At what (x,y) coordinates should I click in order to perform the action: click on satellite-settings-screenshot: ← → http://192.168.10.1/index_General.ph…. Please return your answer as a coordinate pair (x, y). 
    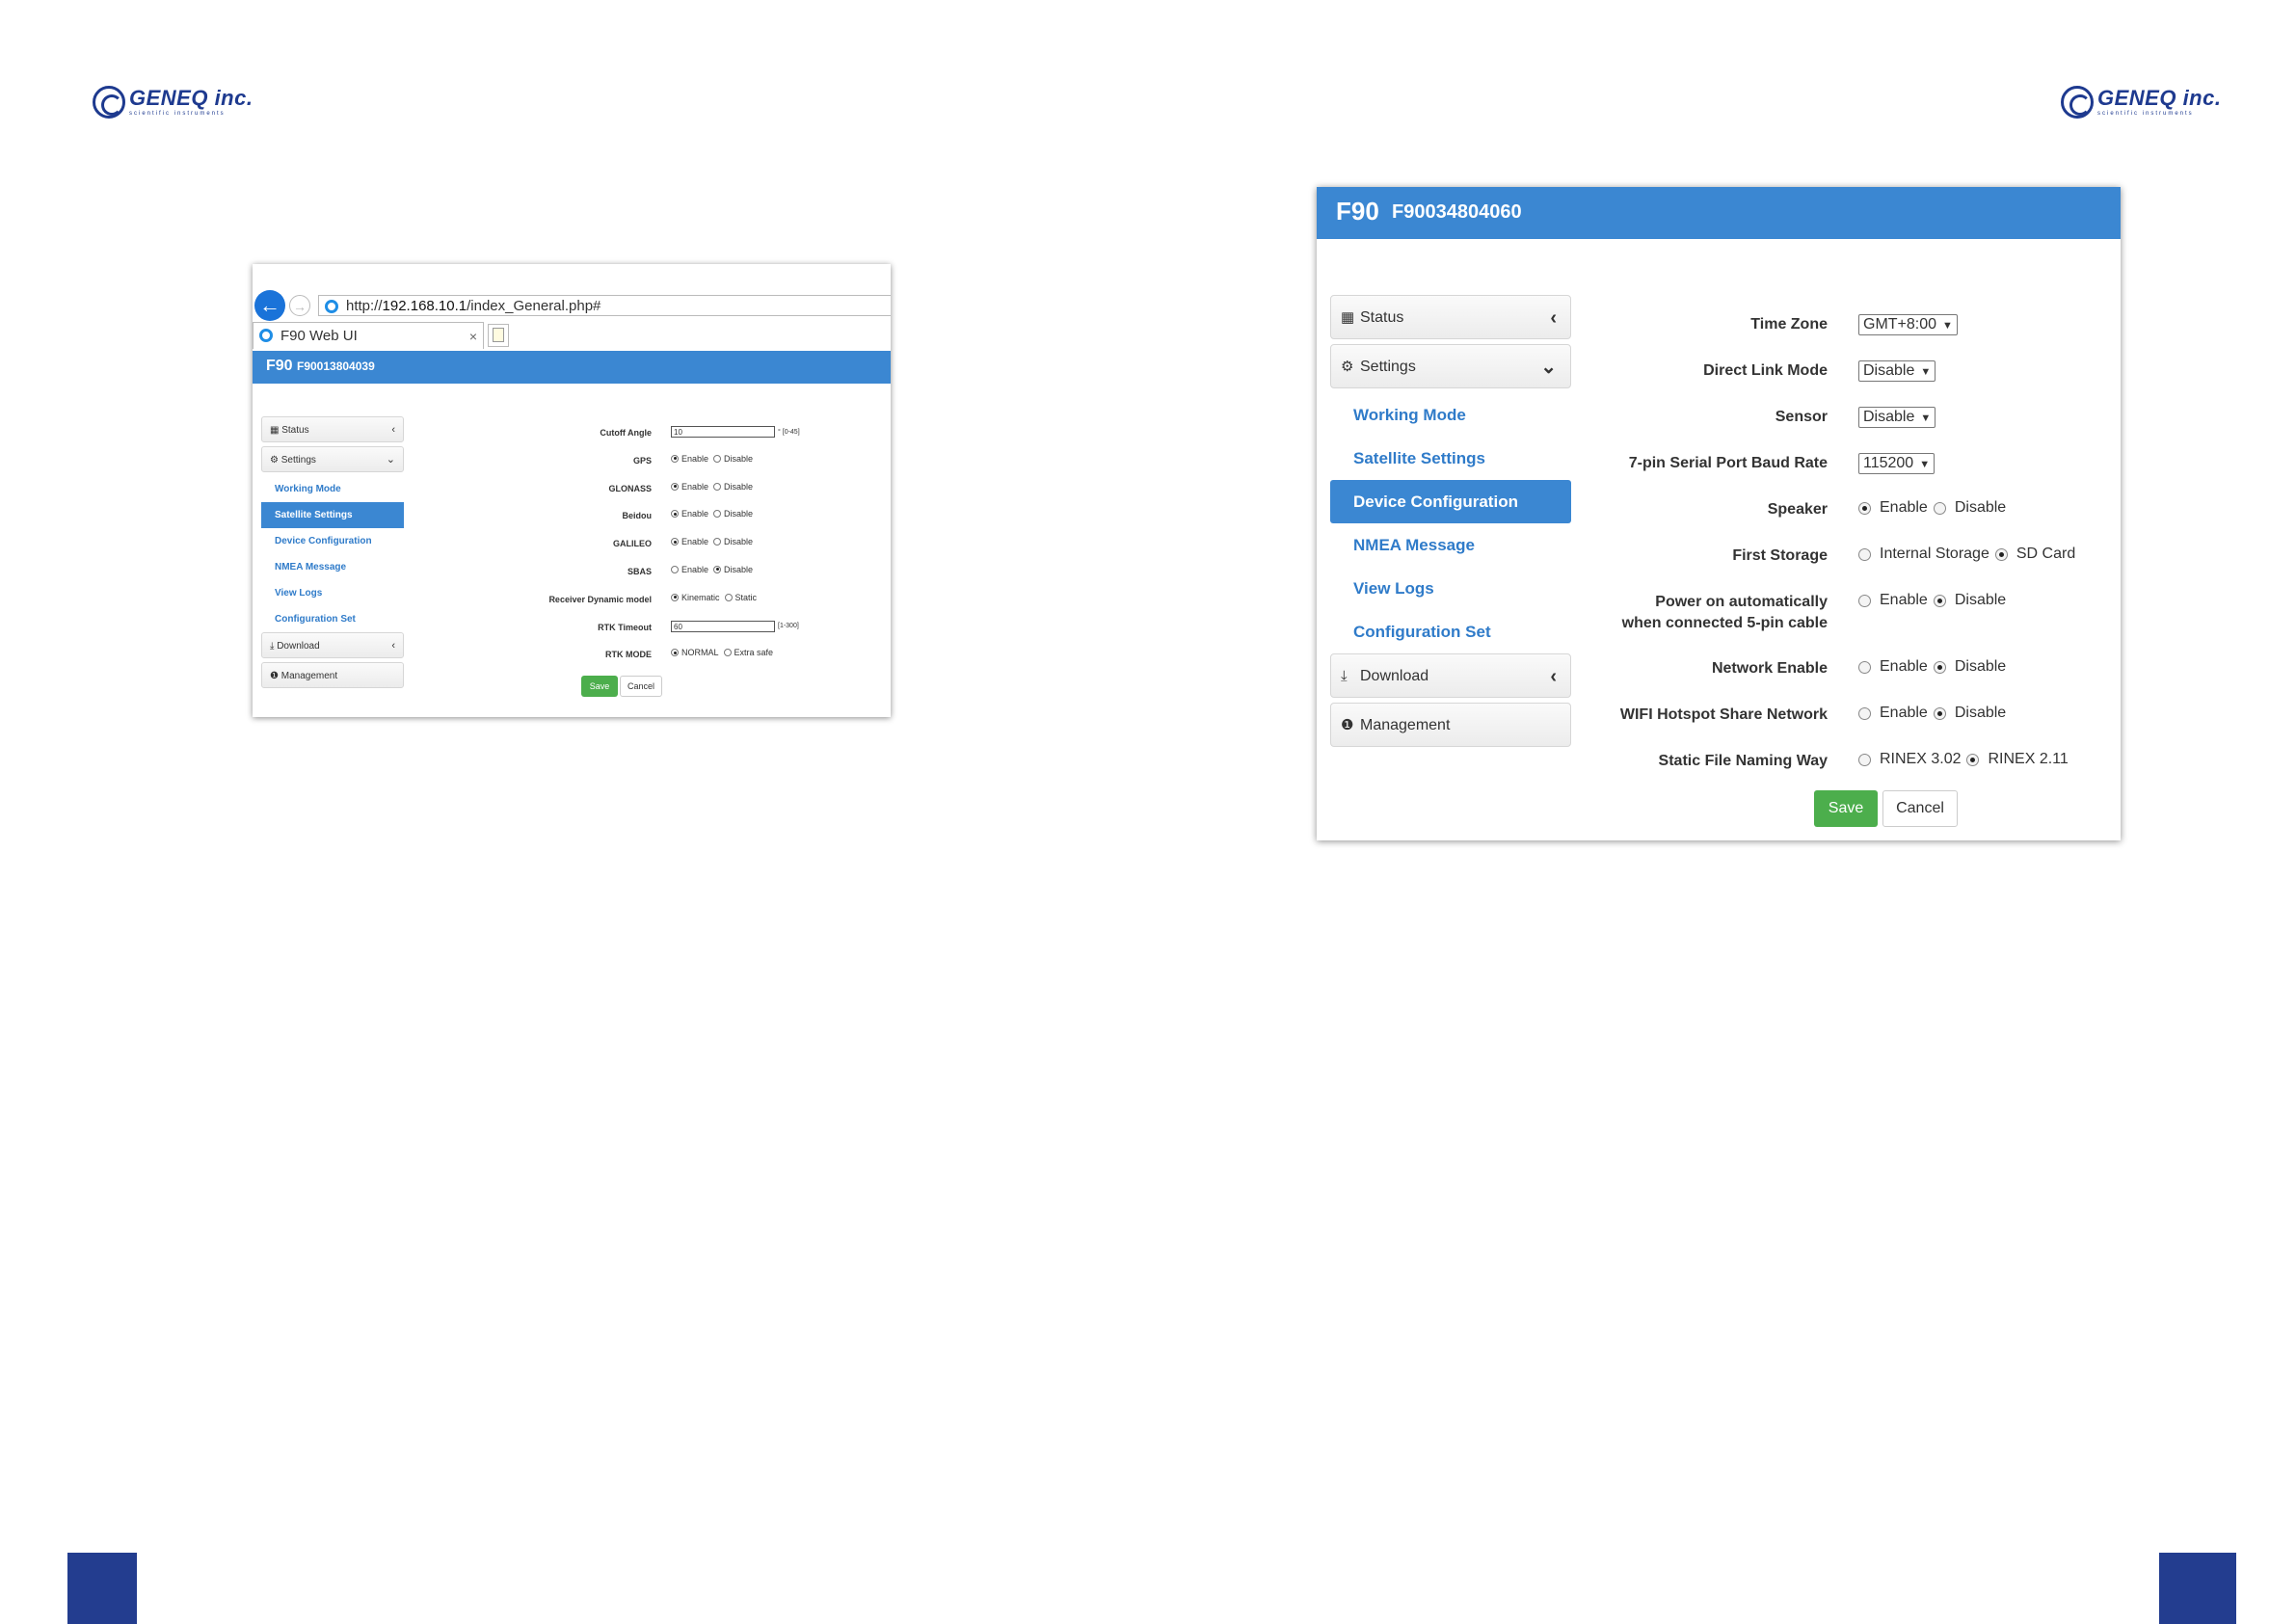
    Looking at the image, I should click on (572, 490).